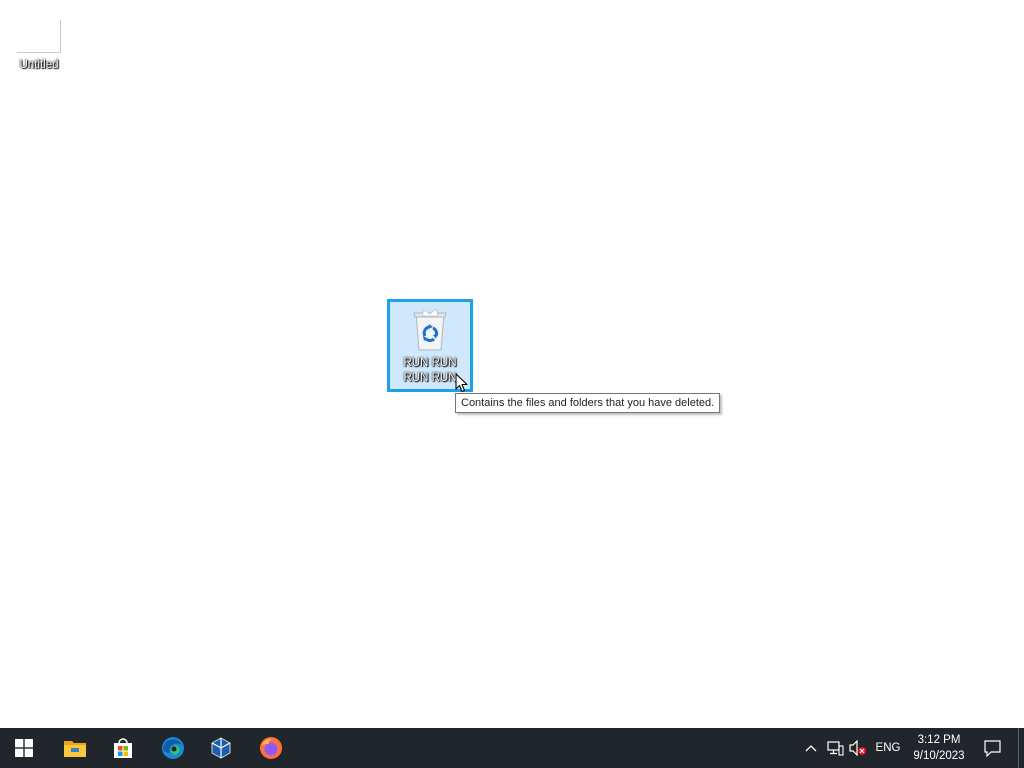  I want to click on chevron-up-icon, so click(811, 748).